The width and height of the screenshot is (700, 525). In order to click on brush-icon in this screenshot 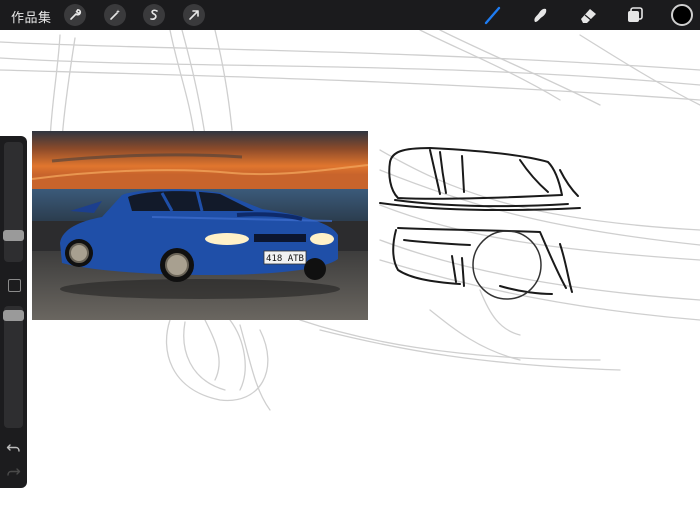, I will do `click(493, 15)`.